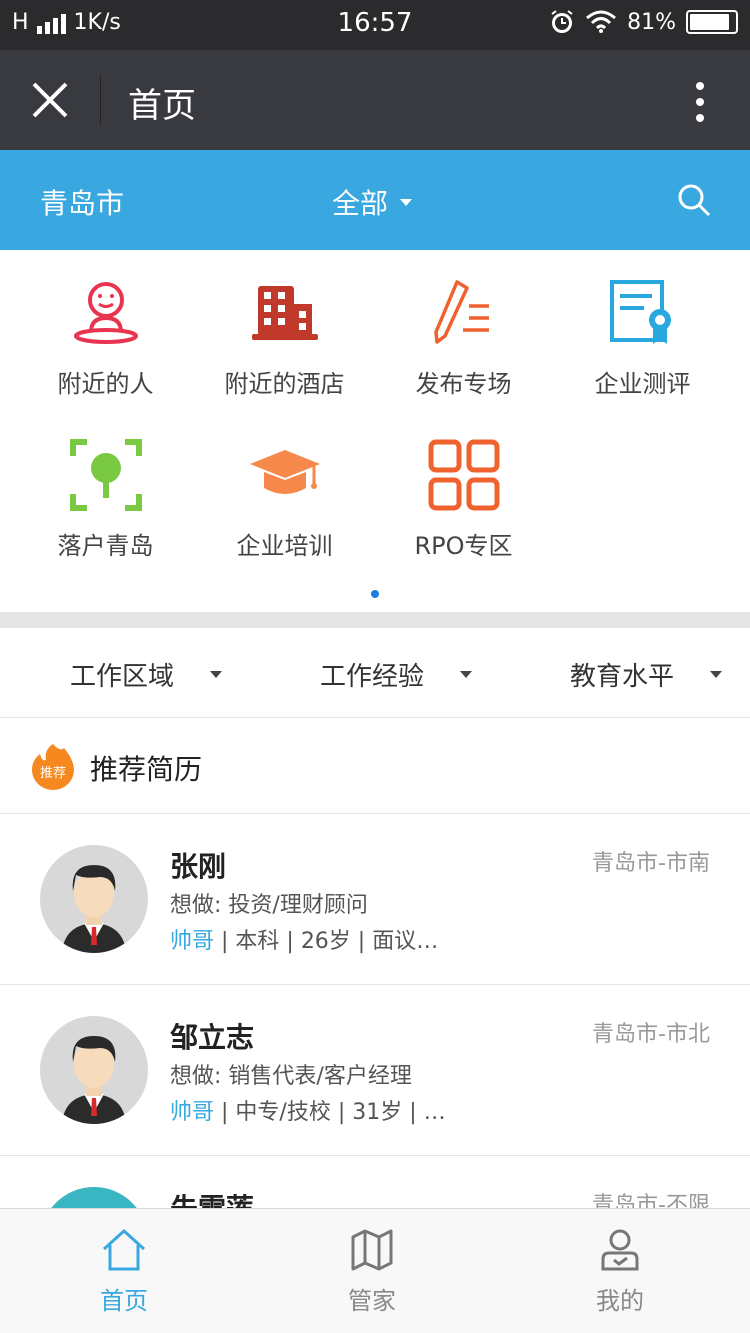 This screenshot has height=1333, width=750. What do you see at coordinates (620, 1250) in the screenshot?
I see `profile-icon` at bounding box center [620, 1250].